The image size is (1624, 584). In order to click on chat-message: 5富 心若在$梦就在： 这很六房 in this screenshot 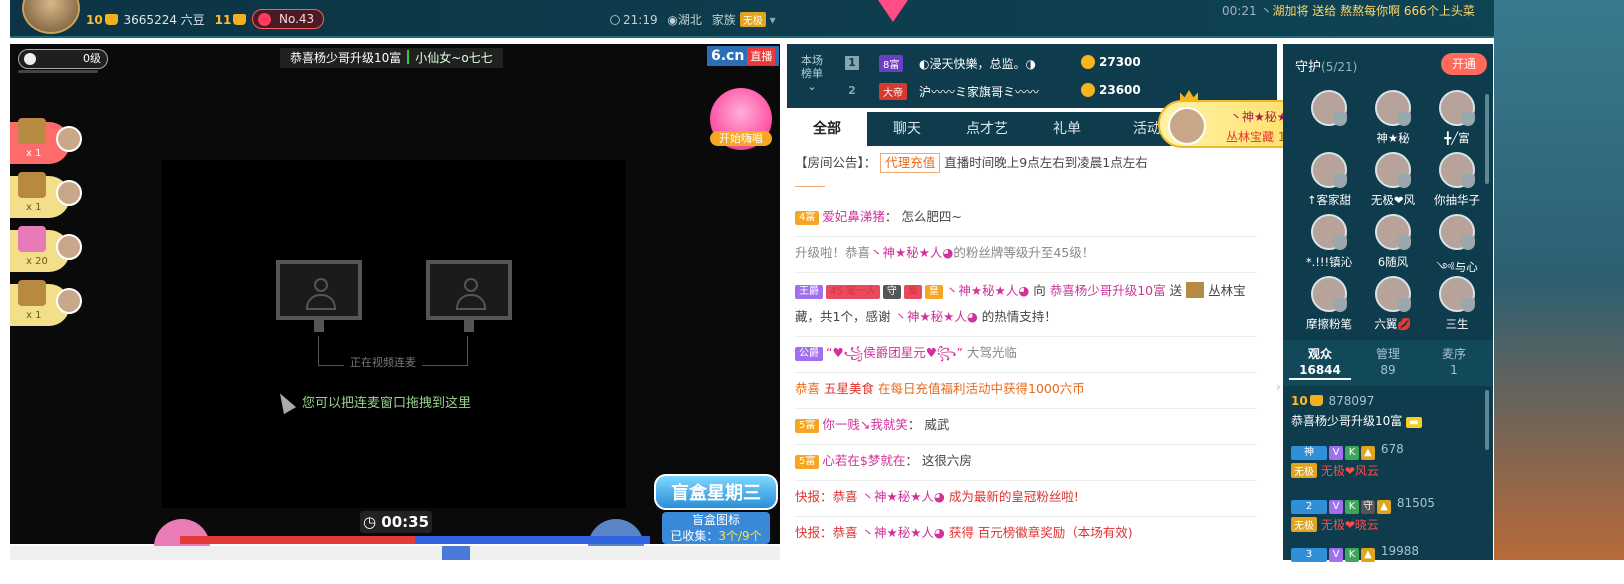, I will do `click(1030, 461)`.